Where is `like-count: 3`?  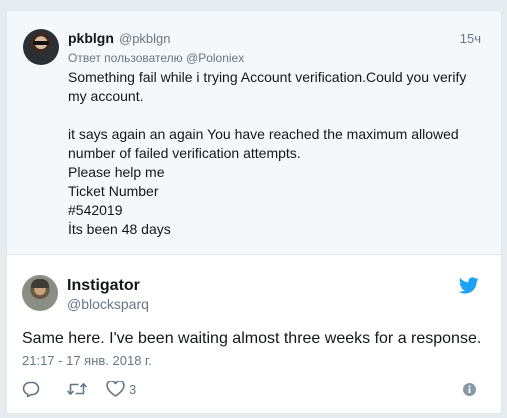
like-count: 3 is located at coordinates (133, 389).